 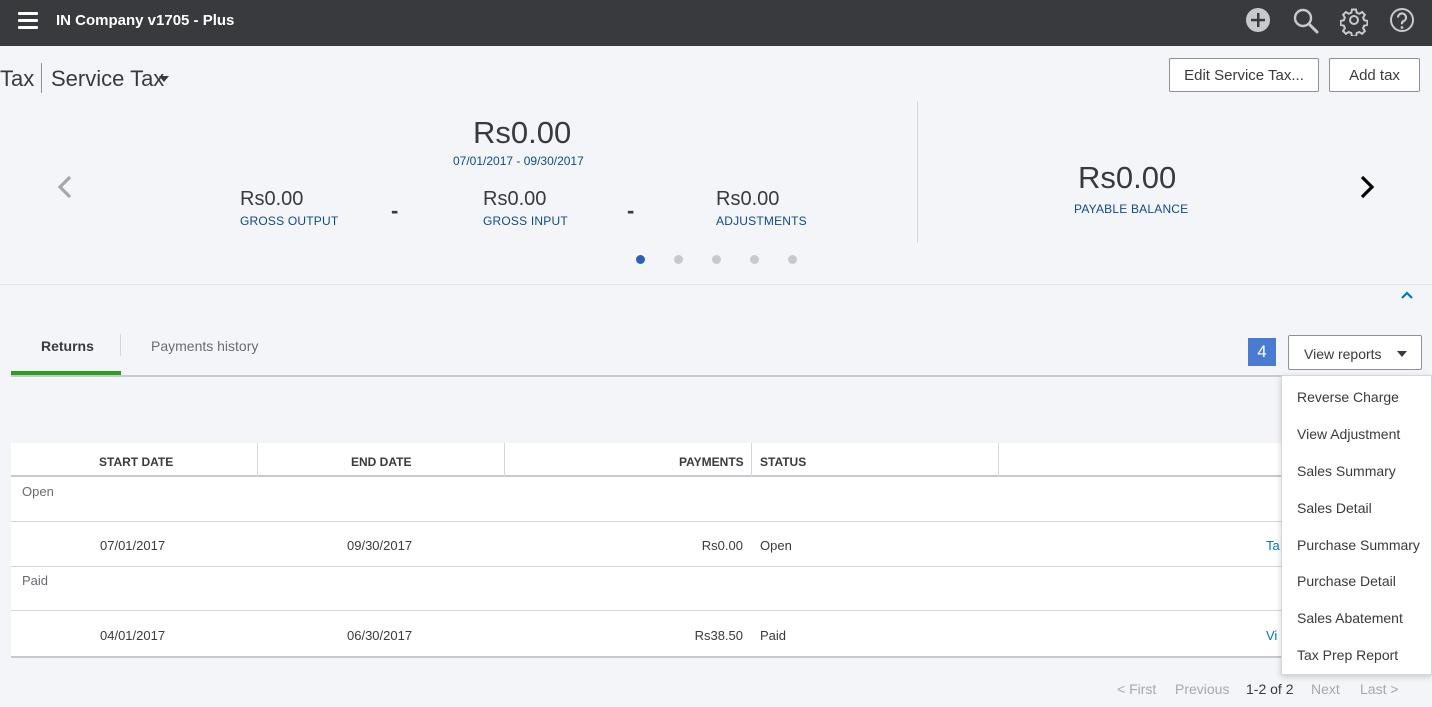 What do you see at coordinates (515, 199) in the screenshot?
I see `gross-input-value: Rs0.00` at bounding box center [515, 199].